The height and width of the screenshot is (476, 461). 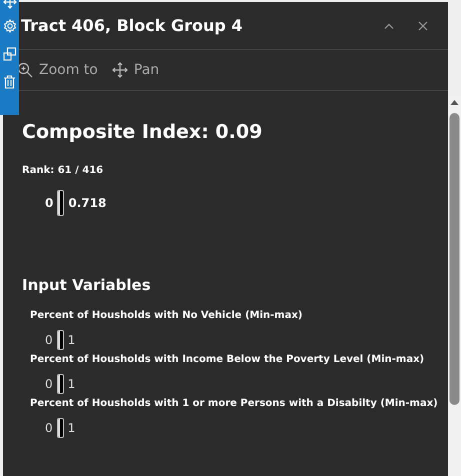 What do you see at coordinates (25, 70) in the screenshot?
I see `zoom-in-icon` at bounding box center [25, 70].